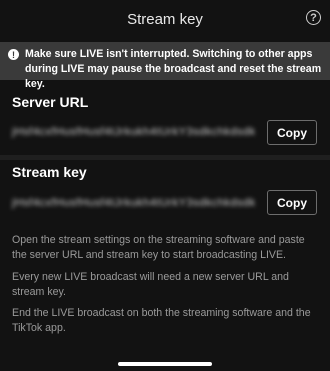 This screenshot has height=371, width=330. I want to click on top-bar: Stream key ?, so click(165, 19).